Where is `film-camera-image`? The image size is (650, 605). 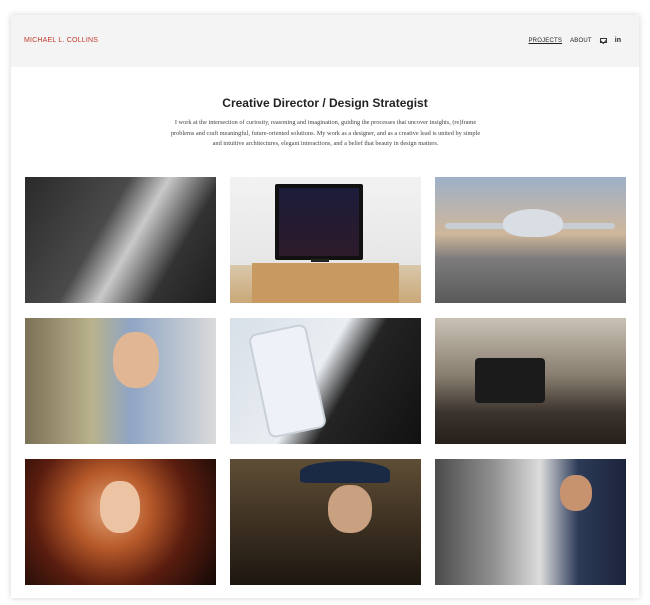
film-camera-image is located at coordinates (510, 380).